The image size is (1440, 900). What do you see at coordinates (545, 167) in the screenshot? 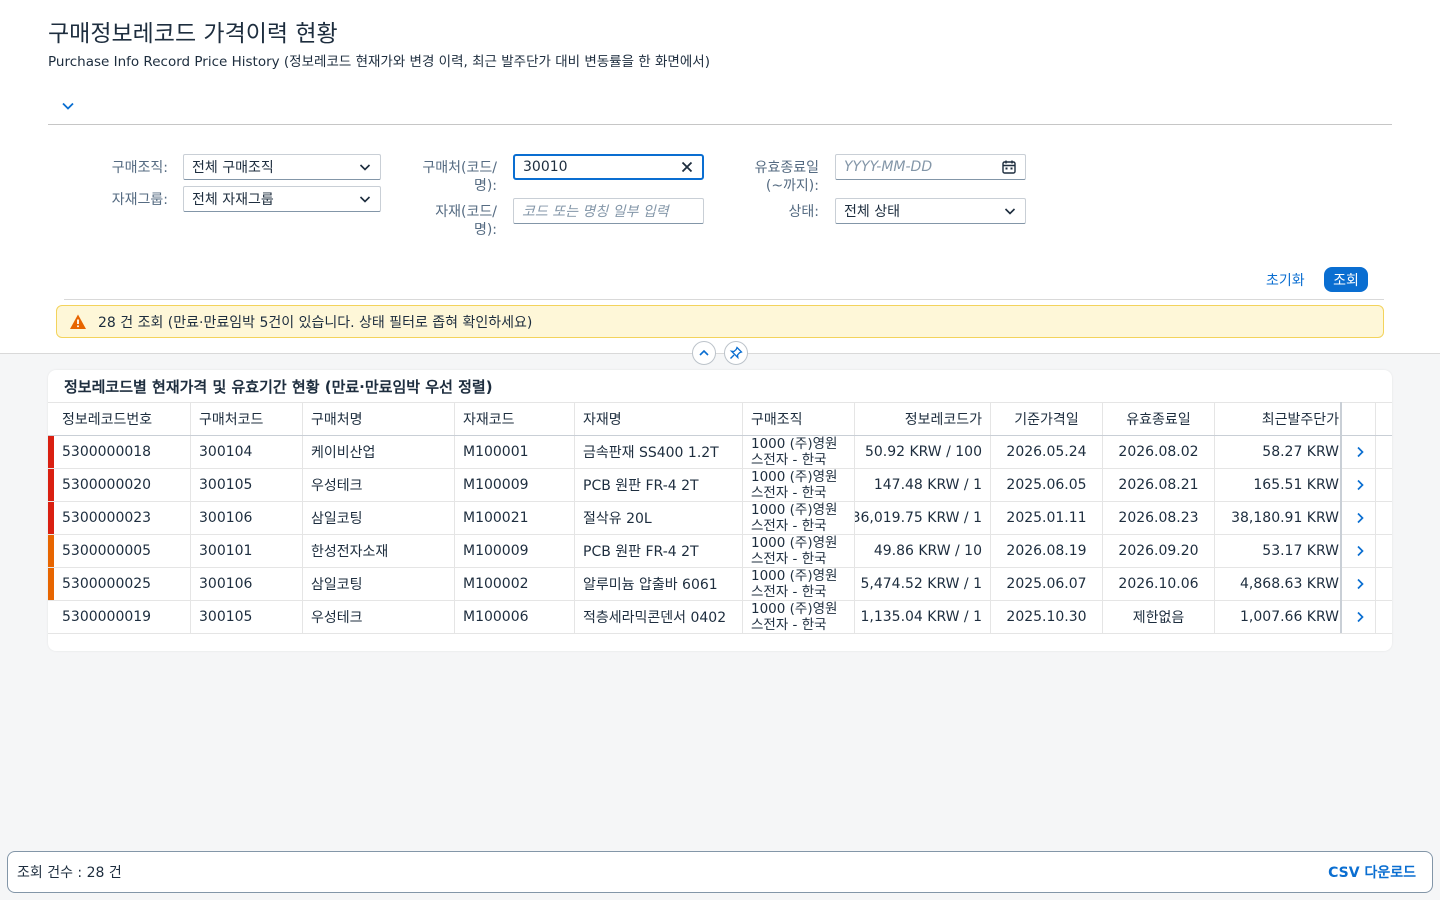
I see `vendor-input-value: 30010` at bounding box center [545, 167].